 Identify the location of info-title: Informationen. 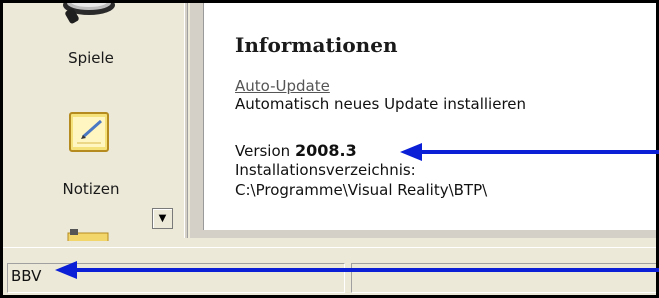
(316, 45).